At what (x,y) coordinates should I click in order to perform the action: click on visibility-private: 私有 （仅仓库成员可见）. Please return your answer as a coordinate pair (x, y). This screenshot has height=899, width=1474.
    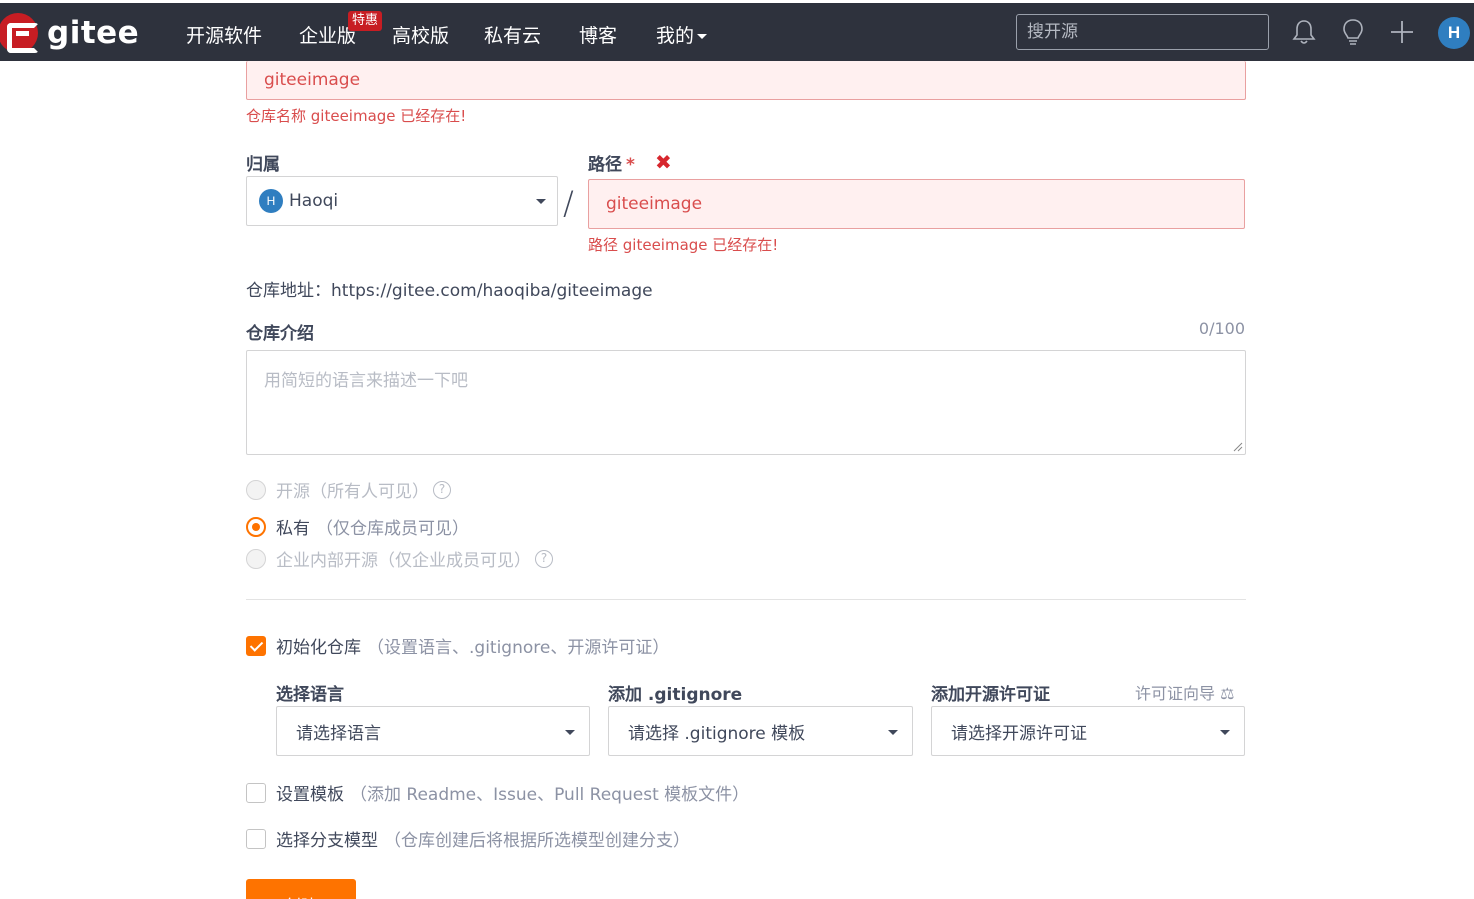
    Looking at the image, I should click on (357, 526).